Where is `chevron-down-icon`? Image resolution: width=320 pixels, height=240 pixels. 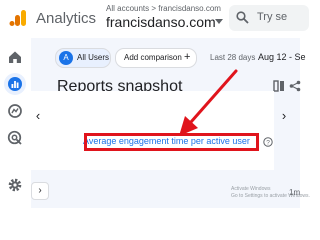
chevron-down-icon is located at coordinates (219, 22).